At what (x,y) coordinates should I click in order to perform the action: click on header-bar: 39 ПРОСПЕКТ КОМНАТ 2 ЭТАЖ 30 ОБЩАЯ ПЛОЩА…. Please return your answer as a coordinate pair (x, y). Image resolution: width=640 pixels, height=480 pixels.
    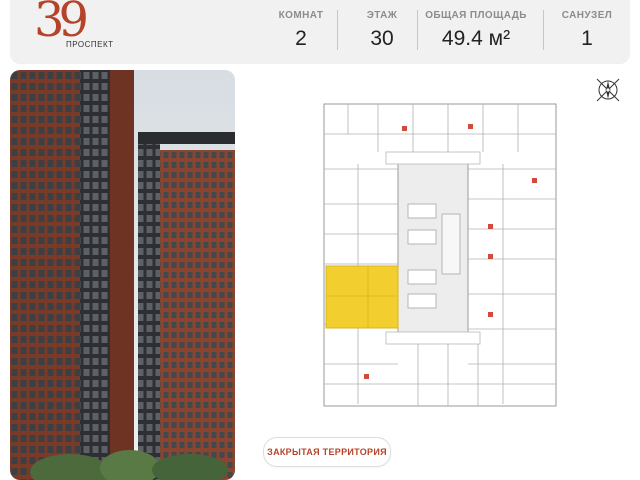
    Looking at the image, I should click on (320, 32).